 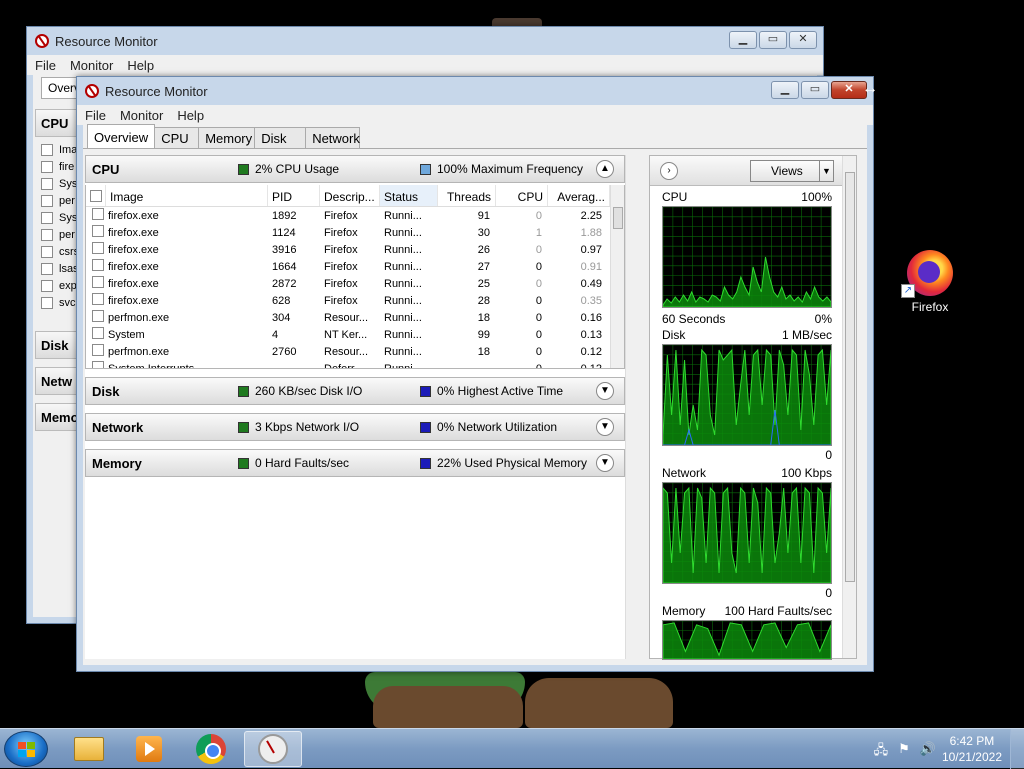 I want to click on collapse-pane-icon: ›, so click(x=669, y=171).